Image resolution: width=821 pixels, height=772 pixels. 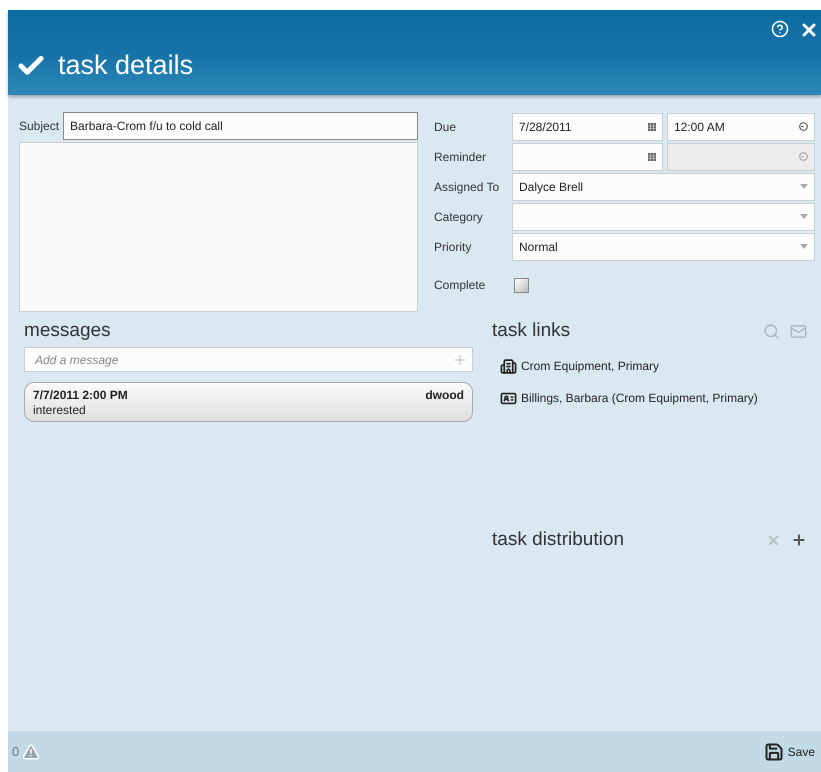 I want to click on id-card-icon, so click(x=508, y=398).